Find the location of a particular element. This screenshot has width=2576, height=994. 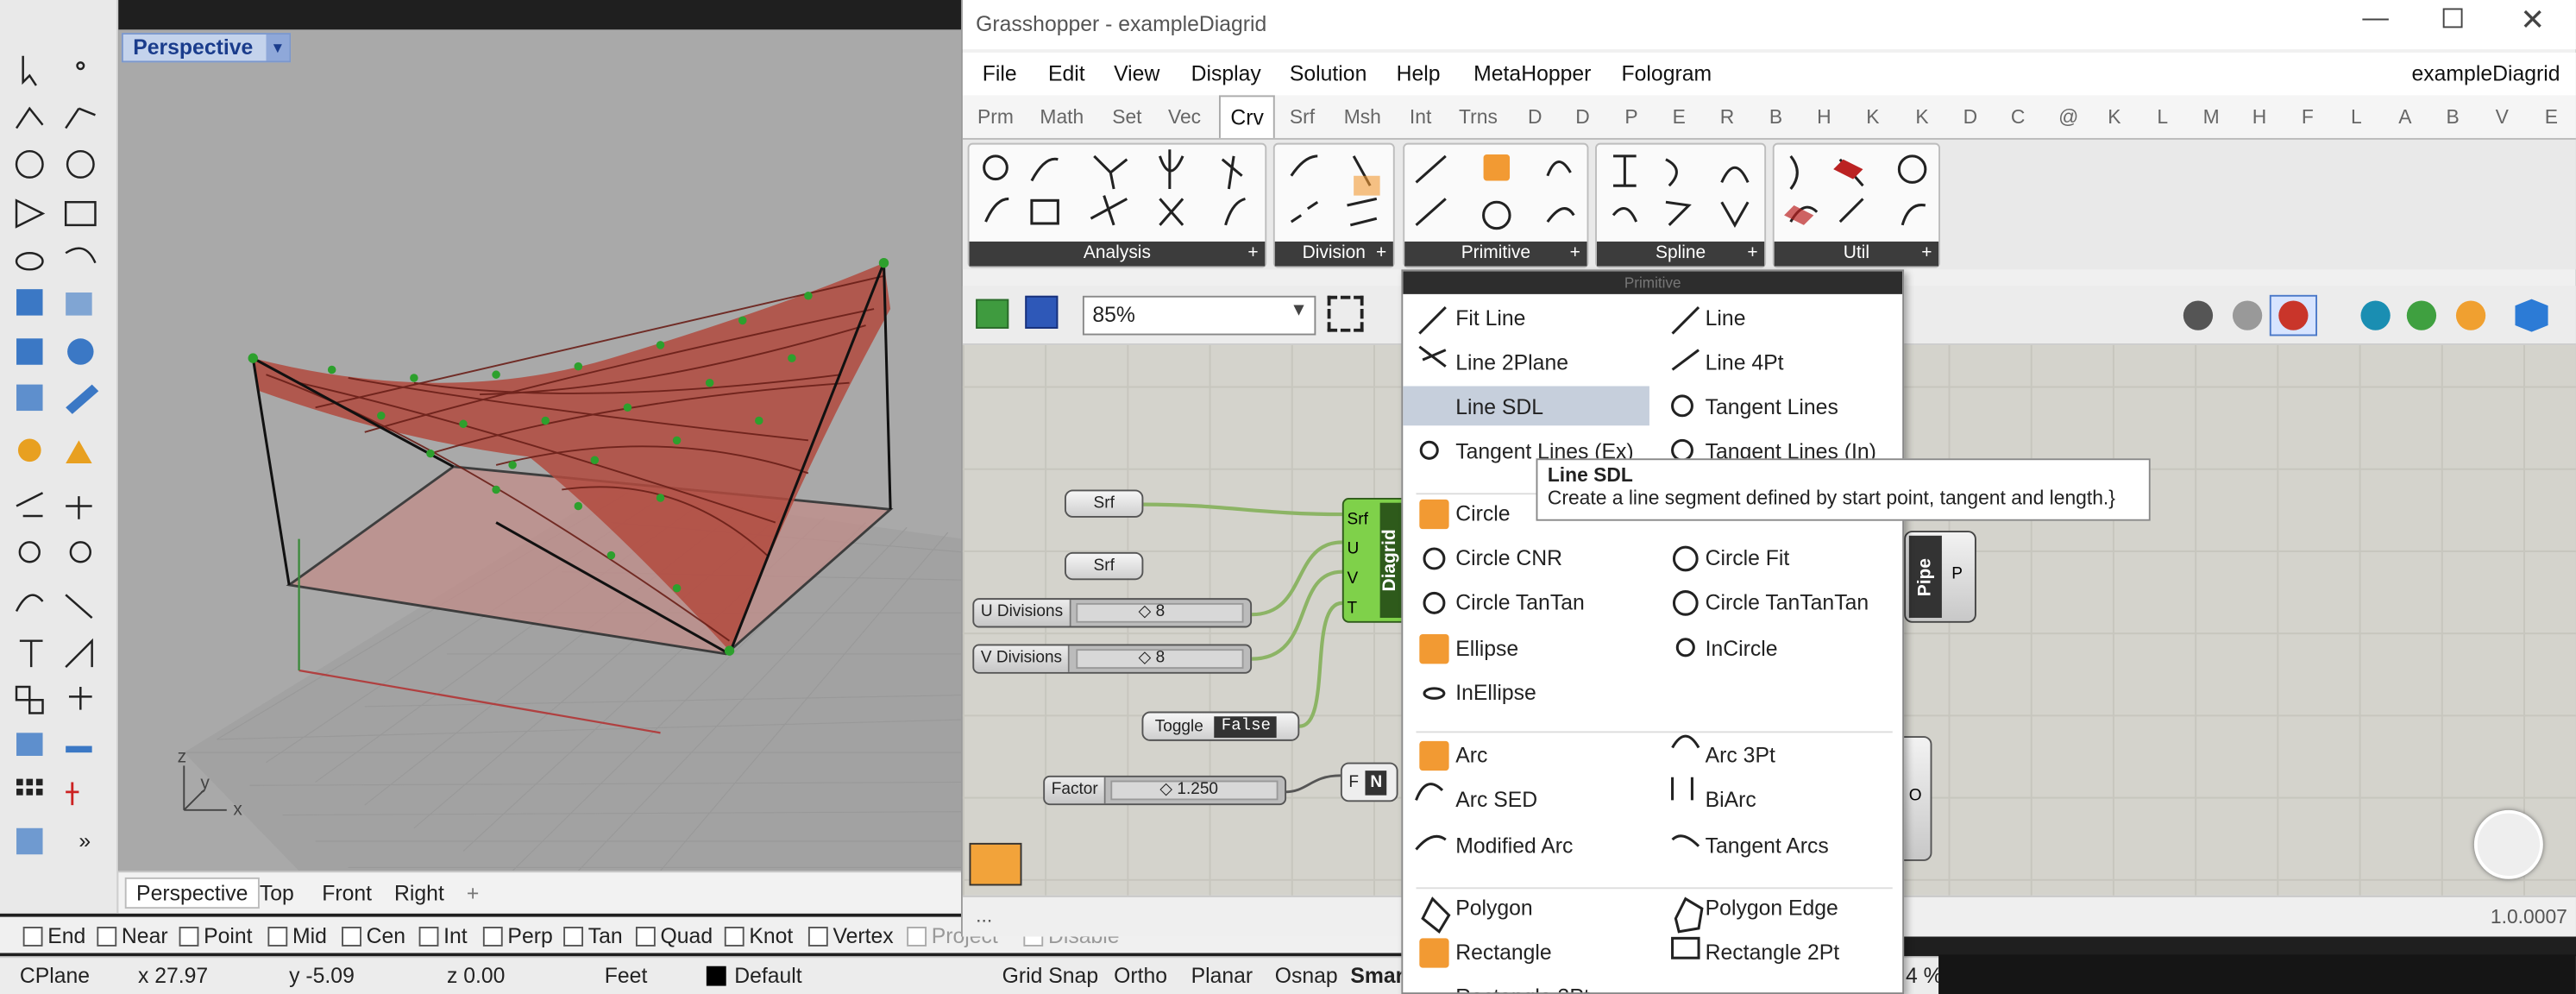

save-file-icon is located at coordinates (1042, 312).